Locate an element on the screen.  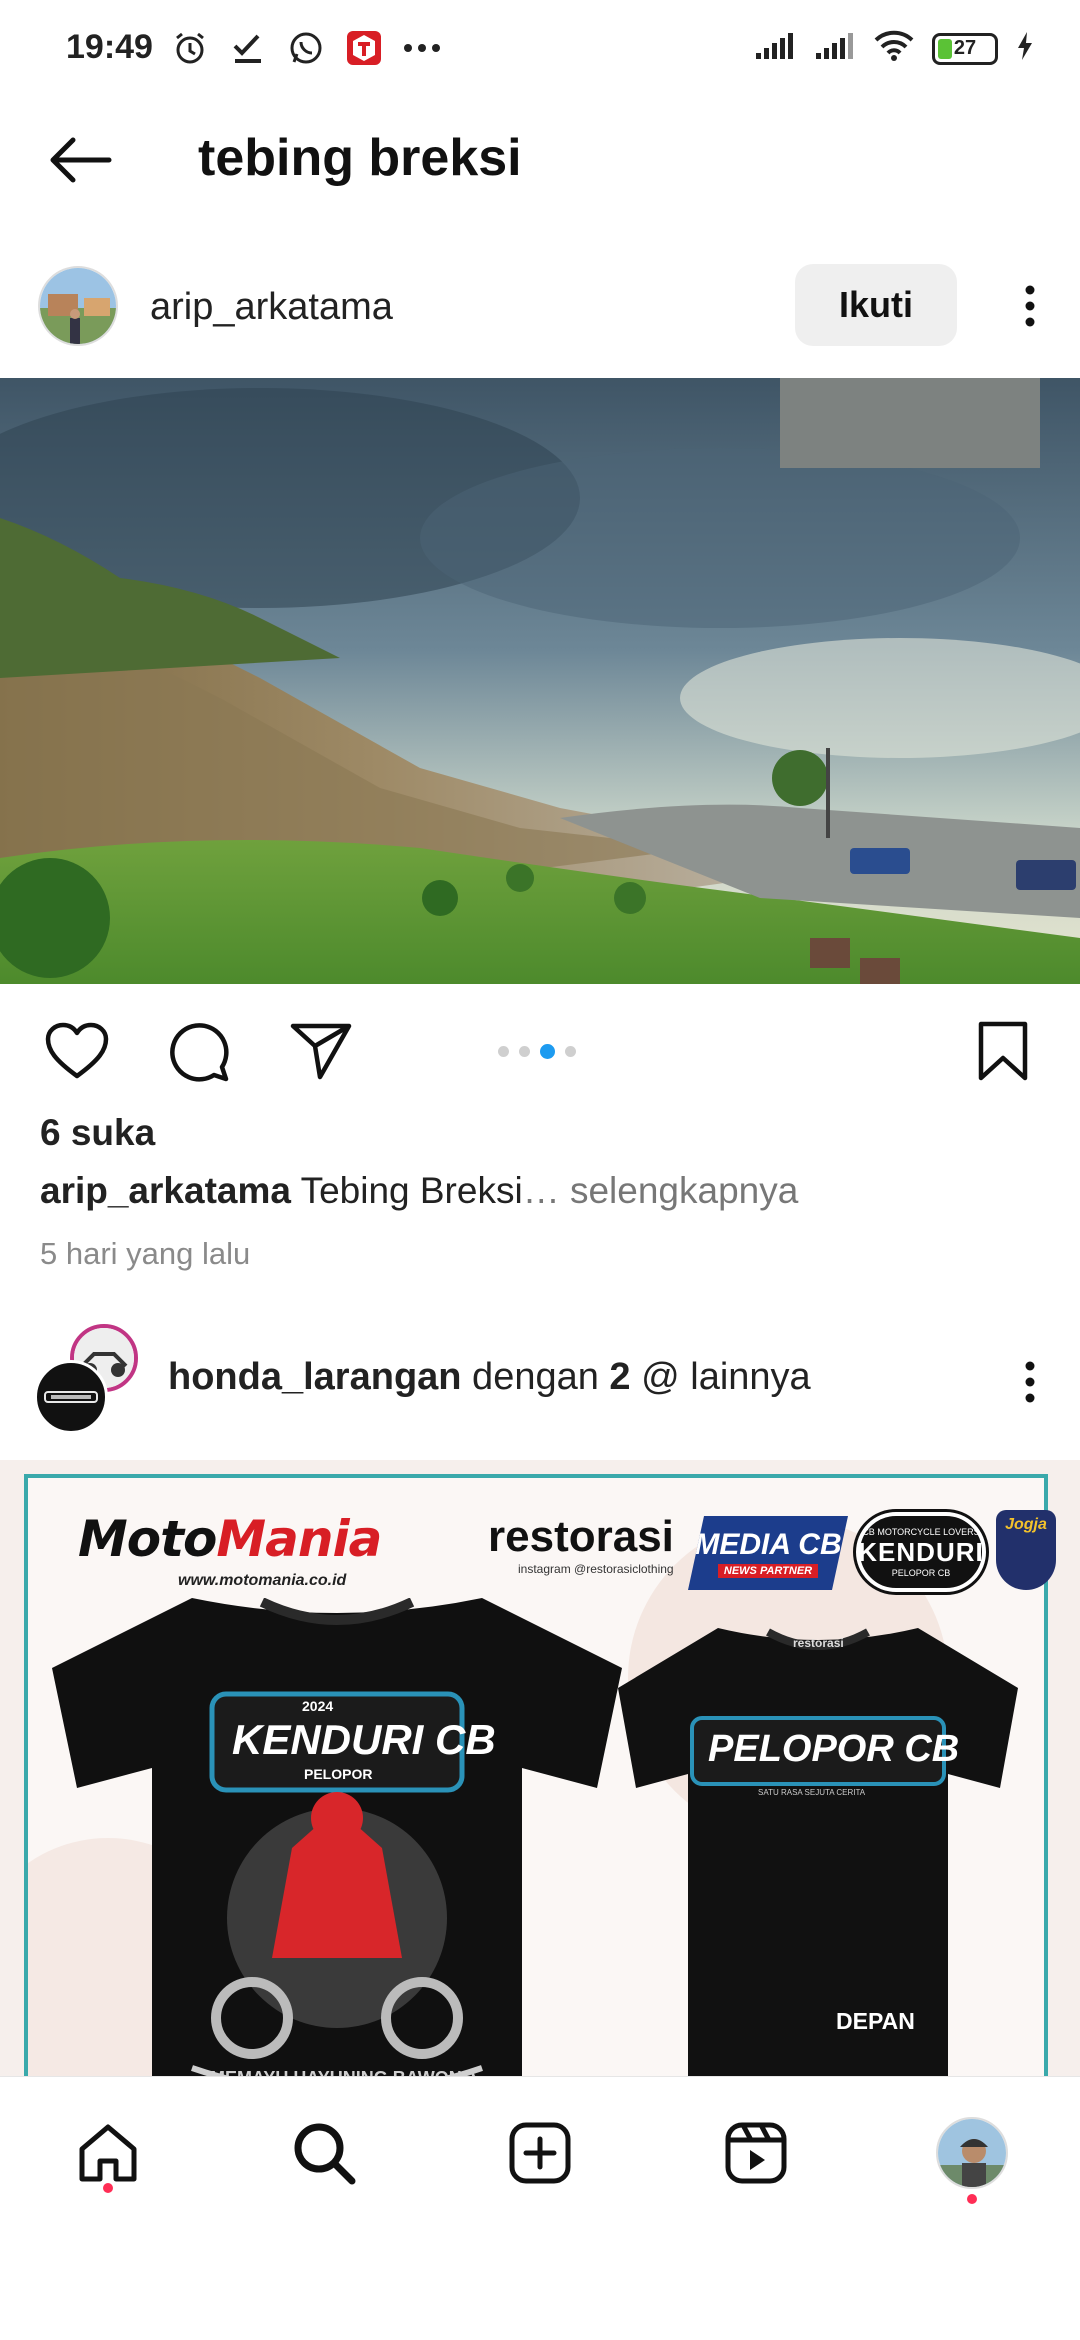
battery-icon: 27 is located at coordinates (965, 48).